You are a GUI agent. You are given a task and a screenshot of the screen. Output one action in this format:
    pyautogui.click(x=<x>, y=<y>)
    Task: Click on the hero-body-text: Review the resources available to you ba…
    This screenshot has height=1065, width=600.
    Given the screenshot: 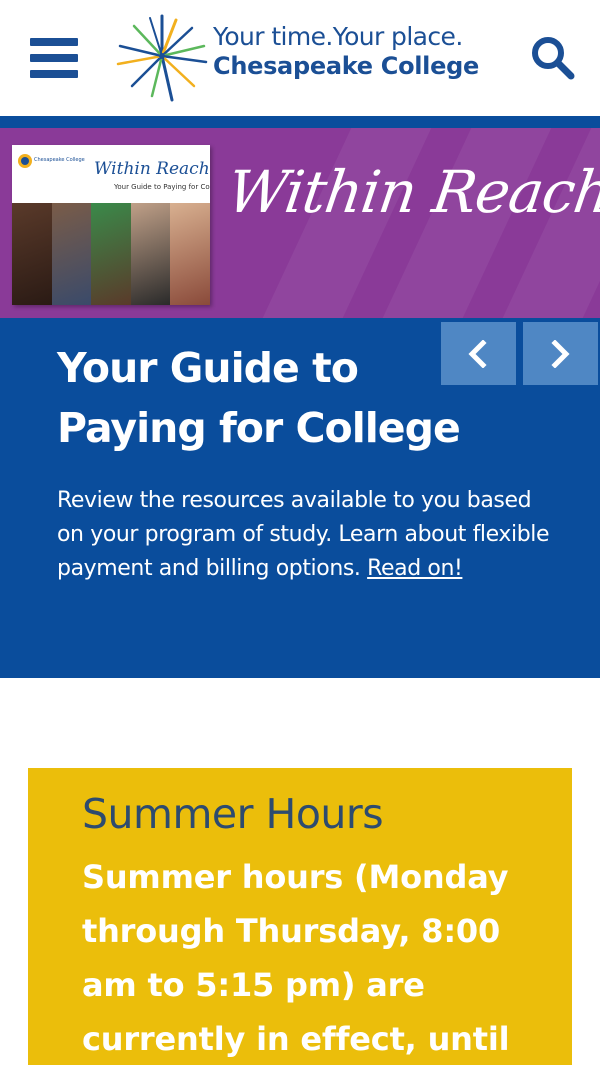 What is the action you would take?
    pyautogui.click(x=303, y=534)
    